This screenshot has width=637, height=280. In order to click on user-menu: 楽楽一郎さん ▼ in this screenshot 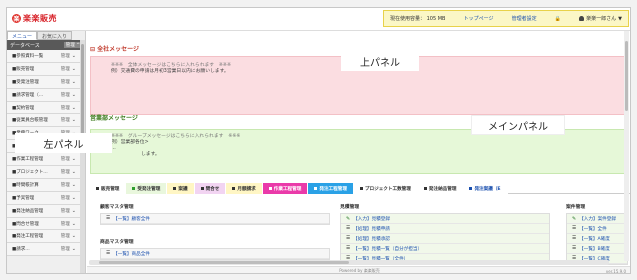, I will do `click(600, 18)`.